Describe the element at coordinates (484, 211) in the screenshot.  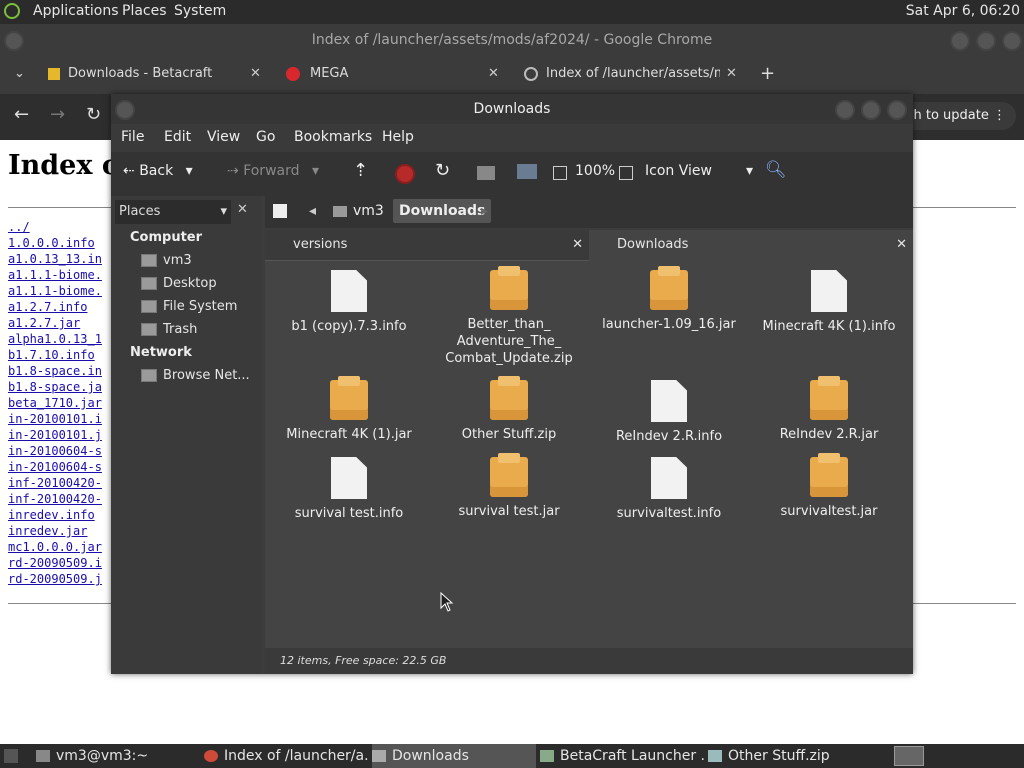
I see `path-right-arrow-icon: ▸` at that location.